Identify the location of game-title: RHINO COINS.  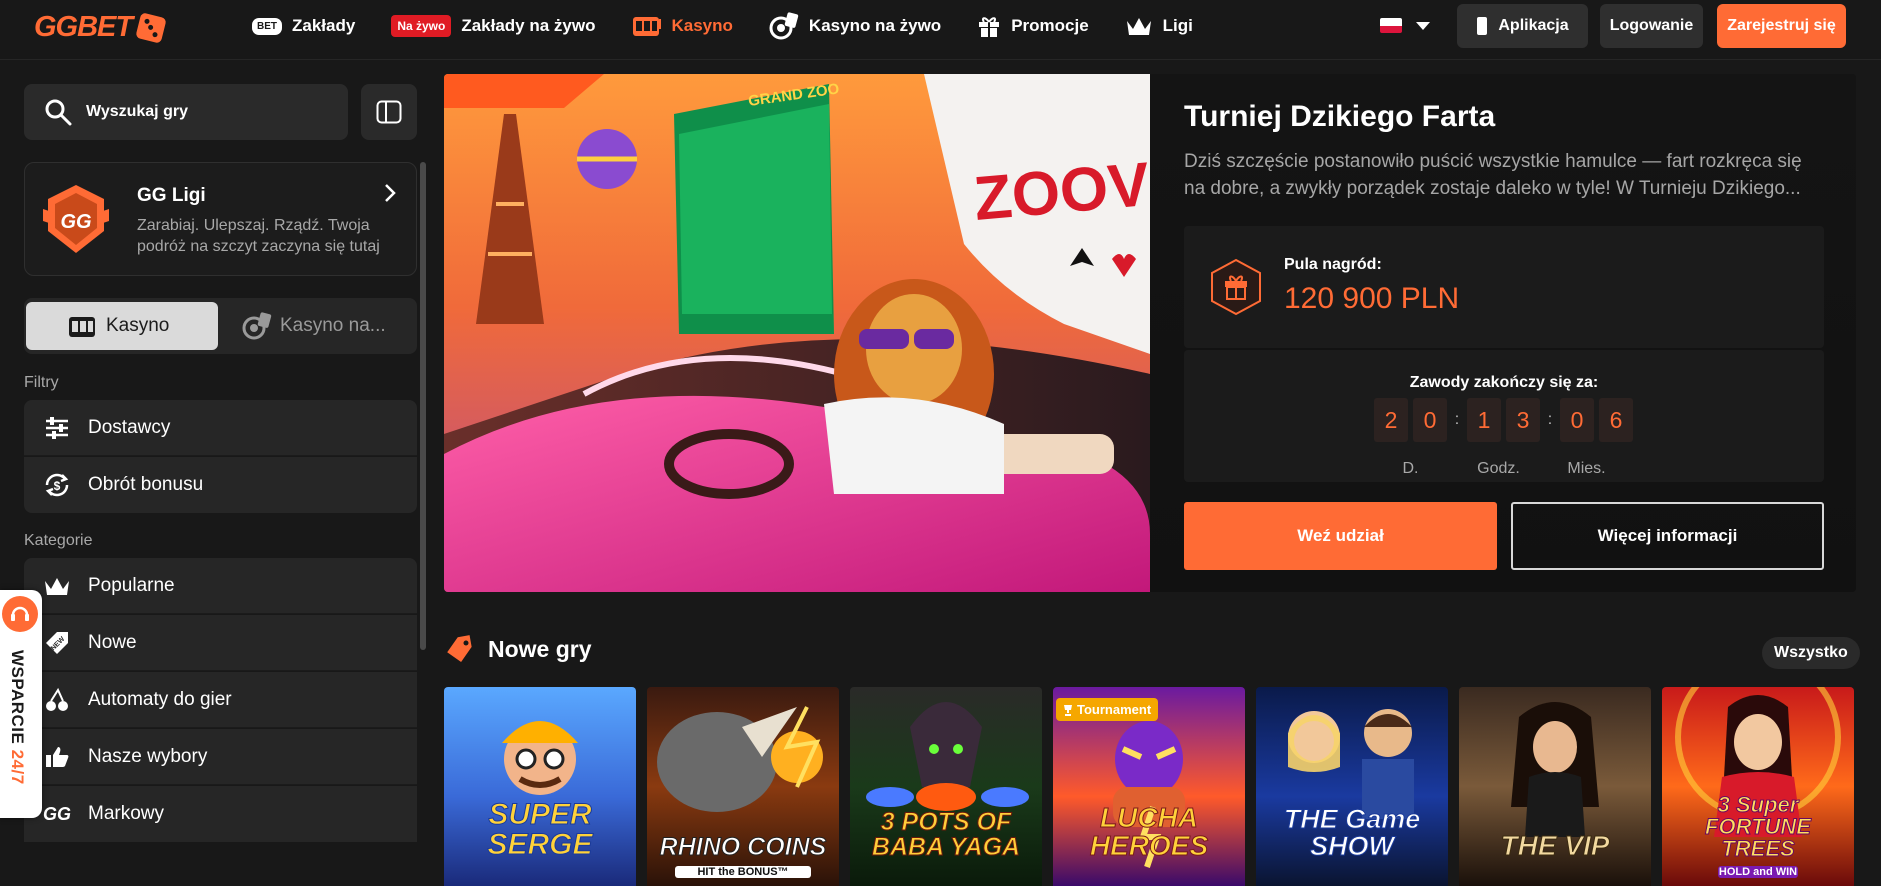
(743, 847).